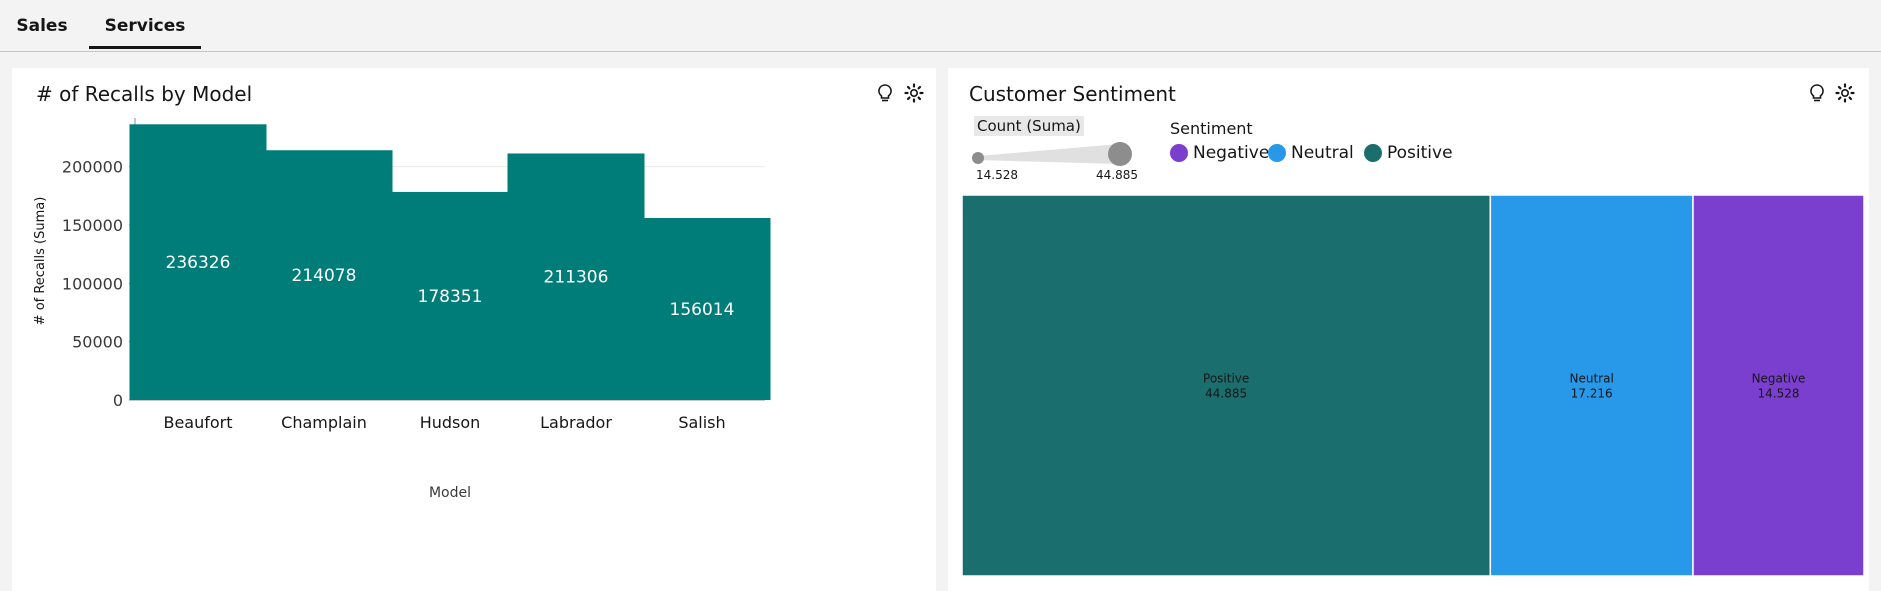 The width and height of the screenshot is (1881, 591). Describe the element at coordinates (42, 25) in the screenshot. I see `tab-sales: Sales` at that location.